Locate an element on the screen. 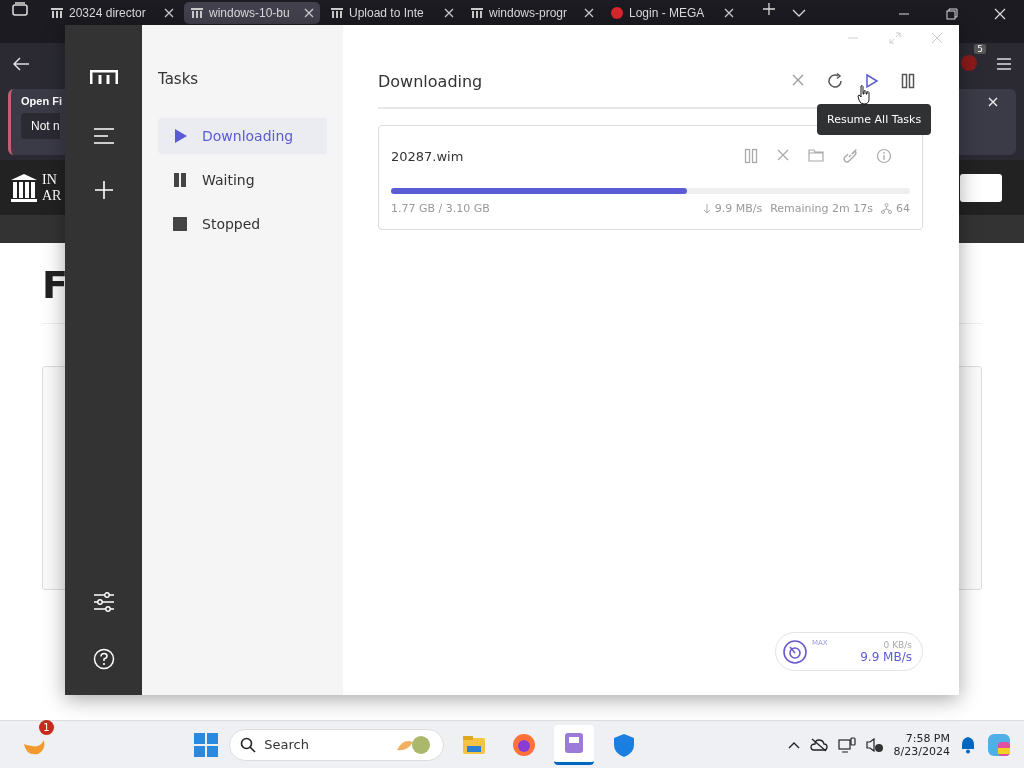 This screenshot has width=1024, height=768. notification-title: Open Fi is located at coordinates (41, 101).